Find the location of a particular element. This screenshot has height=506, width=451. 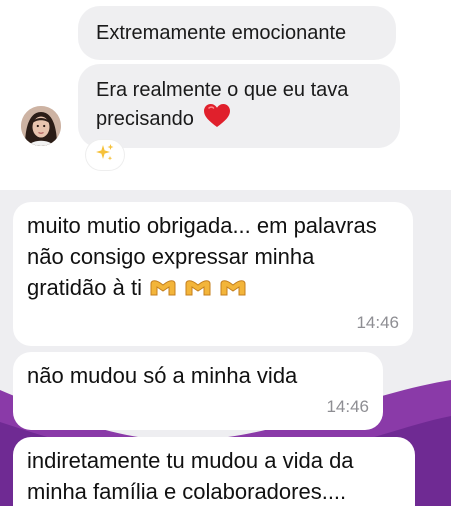

message-bubble-1: Extremamente emocionante is located at coordinates (237, 33).